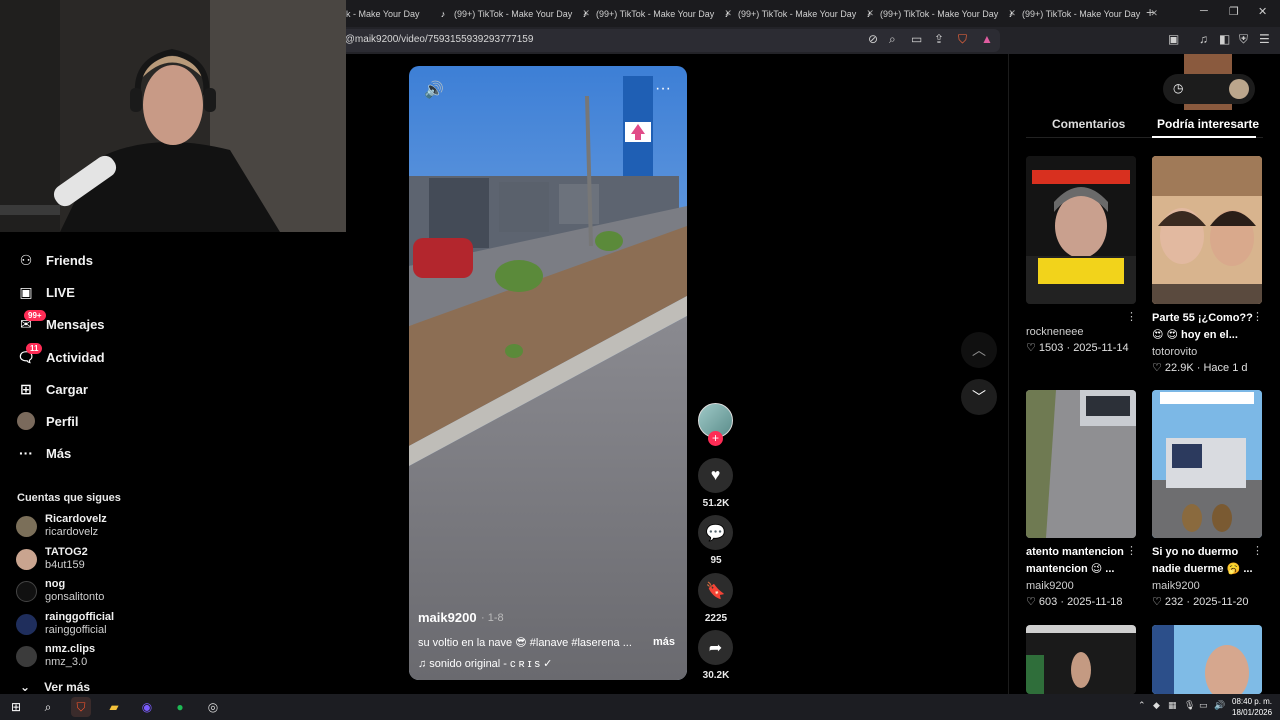 The width and height of the screenshot is (1280, 720). What do you see at coordinates (1178, 88) in the screenshot?
I see `clock-icon: ◷` at bounding box center [1178, 88].